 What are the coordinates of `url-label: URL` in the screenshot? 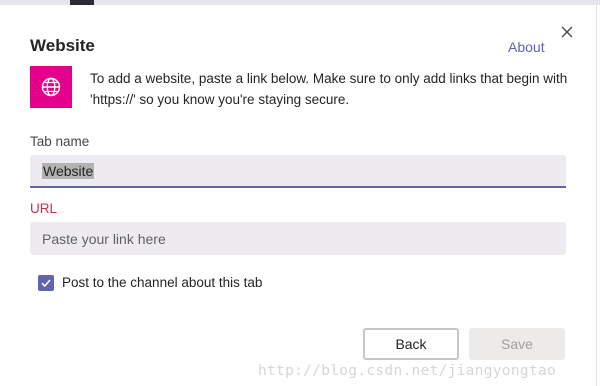 It's located at (44, 208).